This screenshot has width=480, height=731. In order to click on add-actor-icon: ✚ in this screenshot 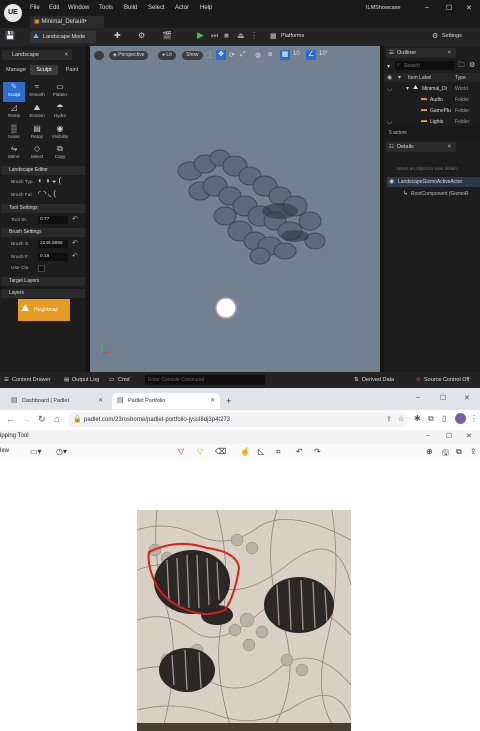, I will do `click(117, 35)`.